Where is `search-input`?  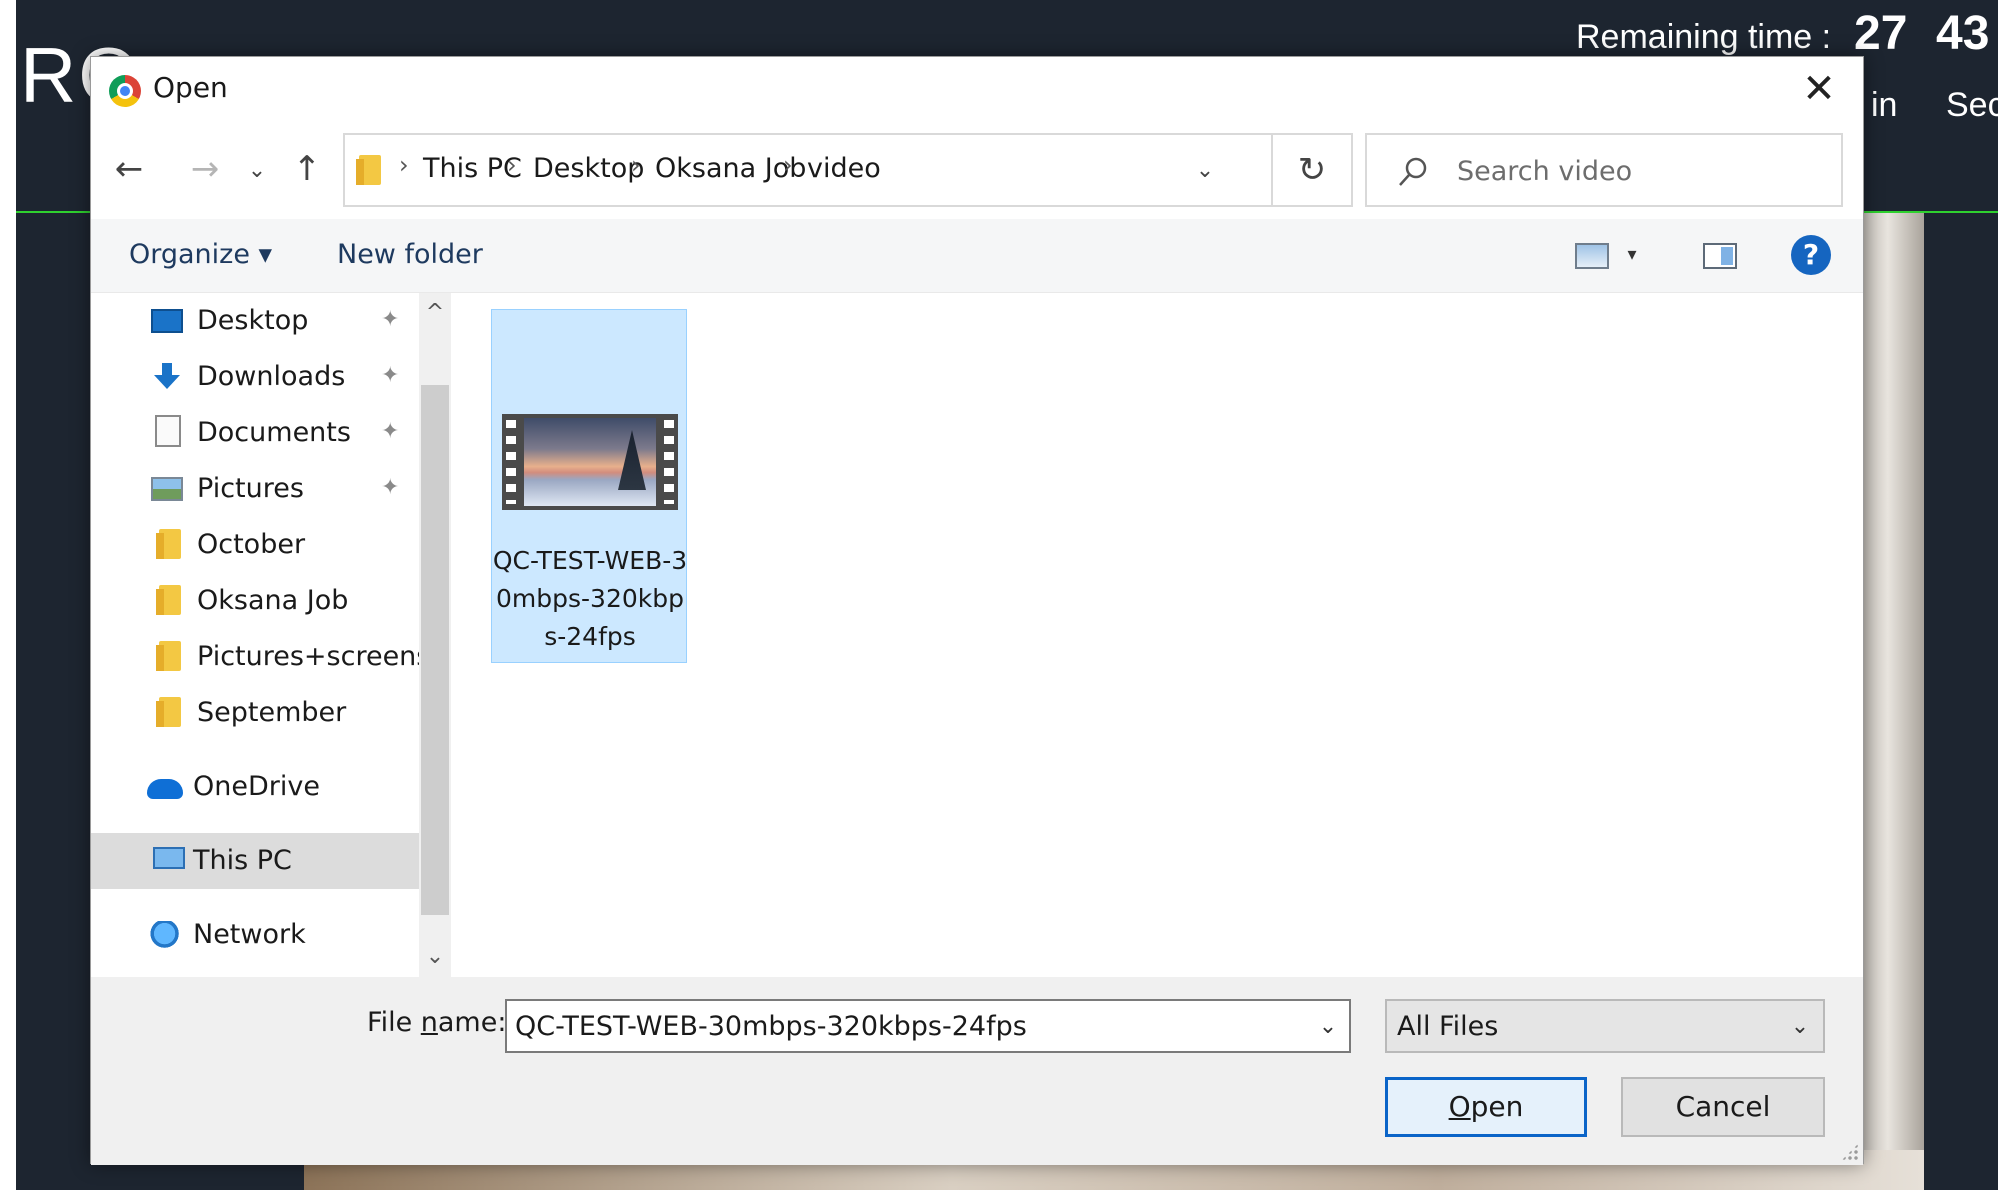 search-input is located at coordinates (1640, 171).